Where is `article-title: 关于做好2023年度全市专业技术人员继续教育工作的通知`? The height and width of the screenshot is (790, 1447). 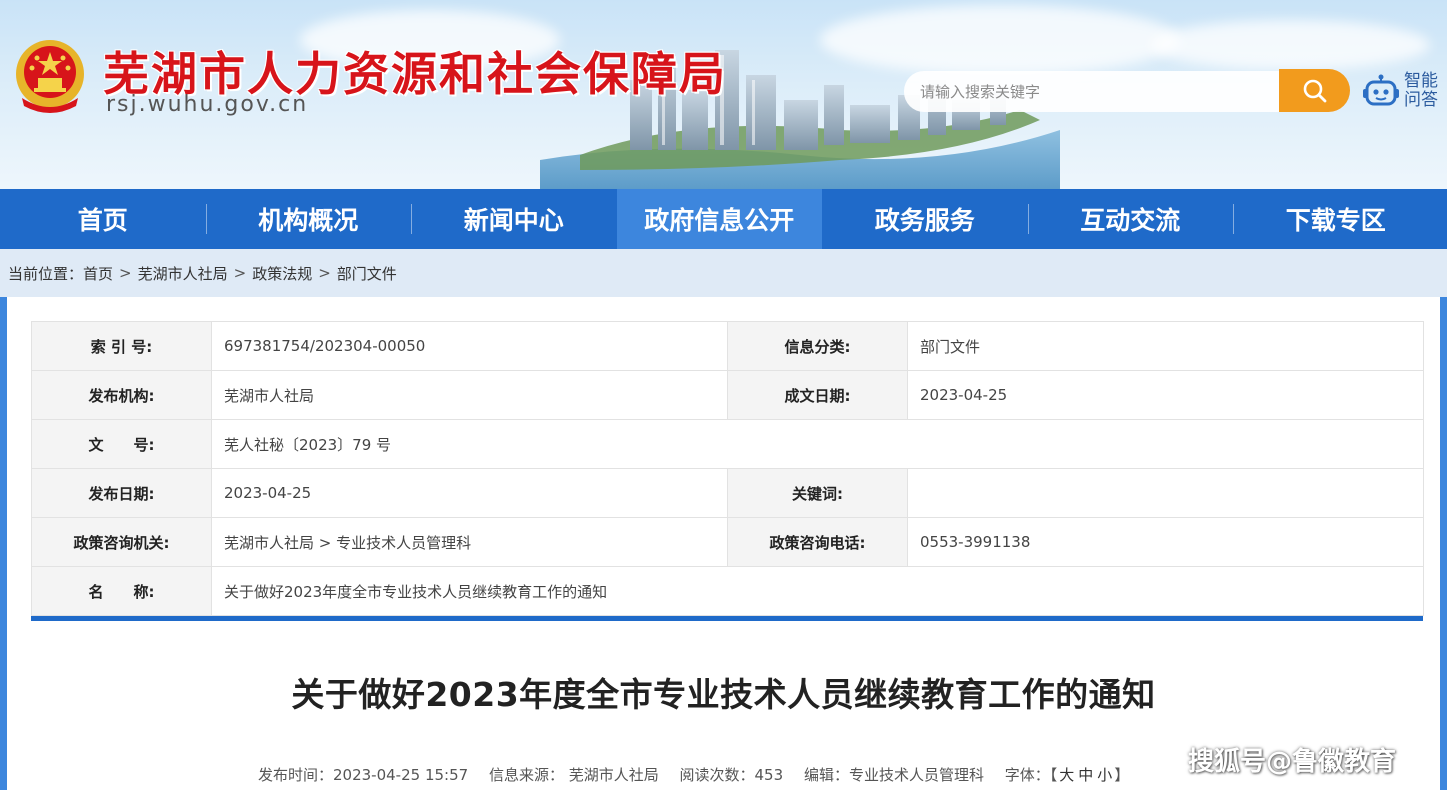 article-title: 关于做好2023年度全市专业技术人员继续教育工作的通知 is located at coordinates (723, 694).